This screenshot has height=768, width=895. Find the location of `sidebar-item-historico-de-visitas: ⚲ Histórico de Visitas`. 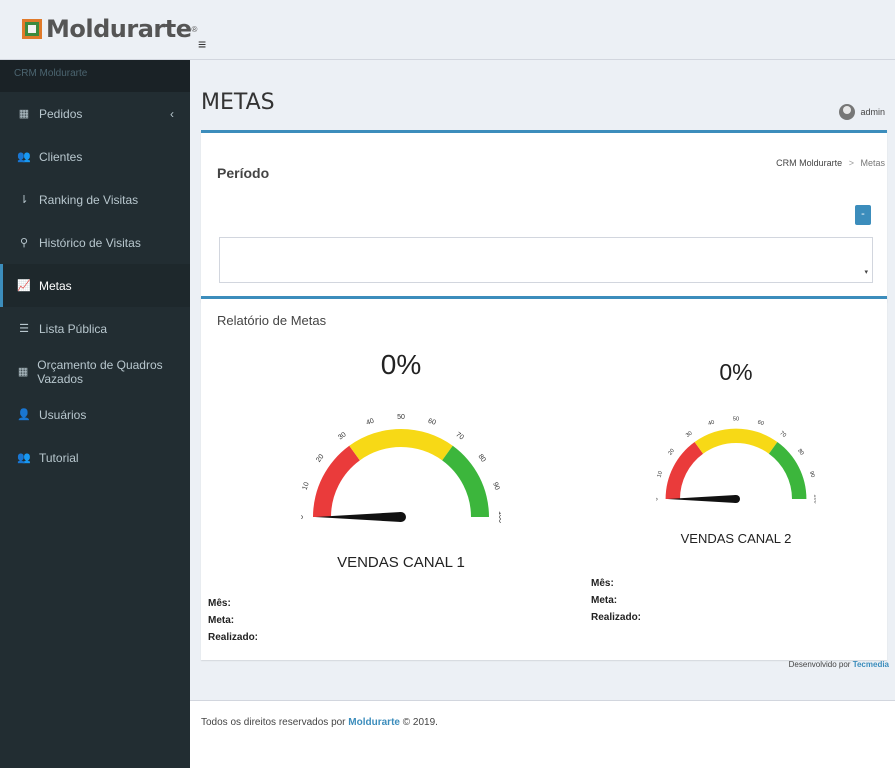

sidebar-item-historico-de-visitas: ⚲ Histórico de Visitas is located at coordinates (95, 242).